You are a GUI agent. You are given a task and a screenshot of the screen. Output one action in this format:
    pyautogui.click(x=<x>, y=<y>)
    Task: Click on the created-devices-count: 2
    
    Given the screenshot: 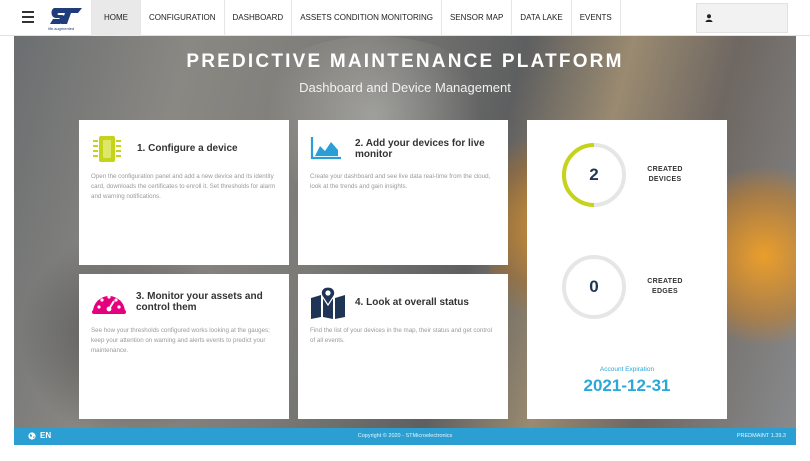 What is the action you would take?
    pyautogui.click(x=594, y=174)
    